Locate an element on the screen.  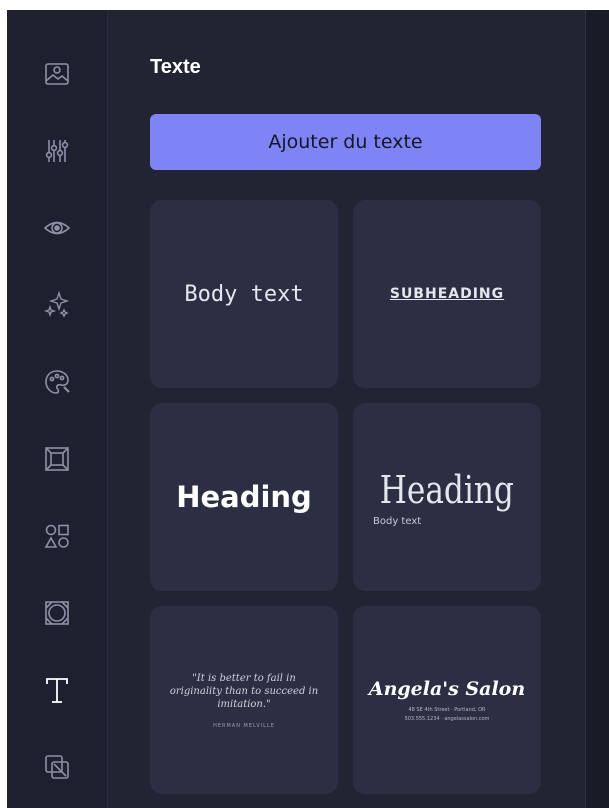
body-text-preset: Body text is located at coordinates (244, 294).